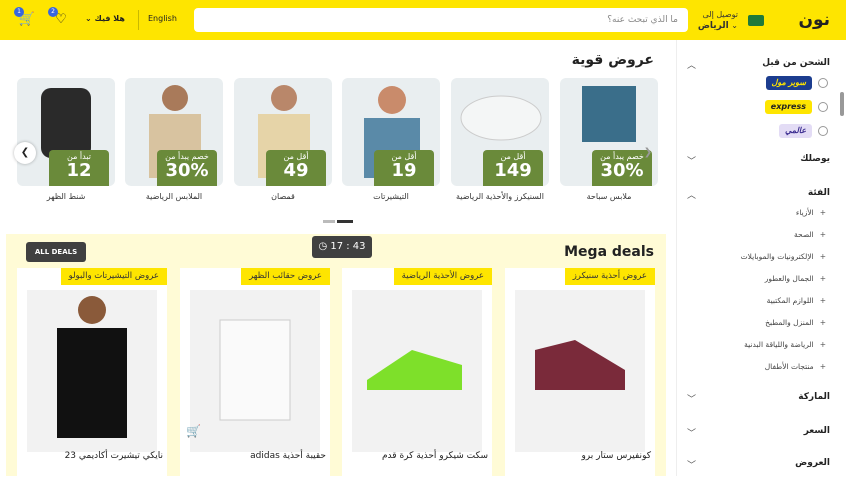  I want to click on deal-name: نايكي تيشيرت أكاديمي 23, so click(113, 456).